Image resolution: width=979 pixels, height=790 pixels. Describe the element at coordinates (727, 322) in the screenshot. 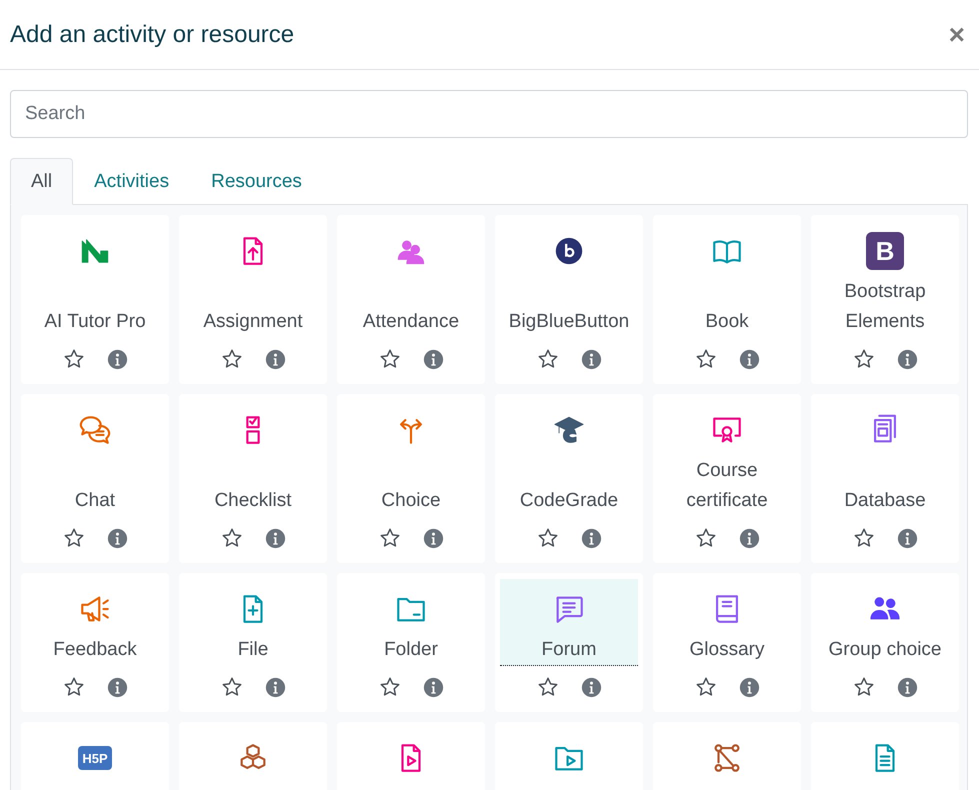

I see `activity-name: Book` at that location.